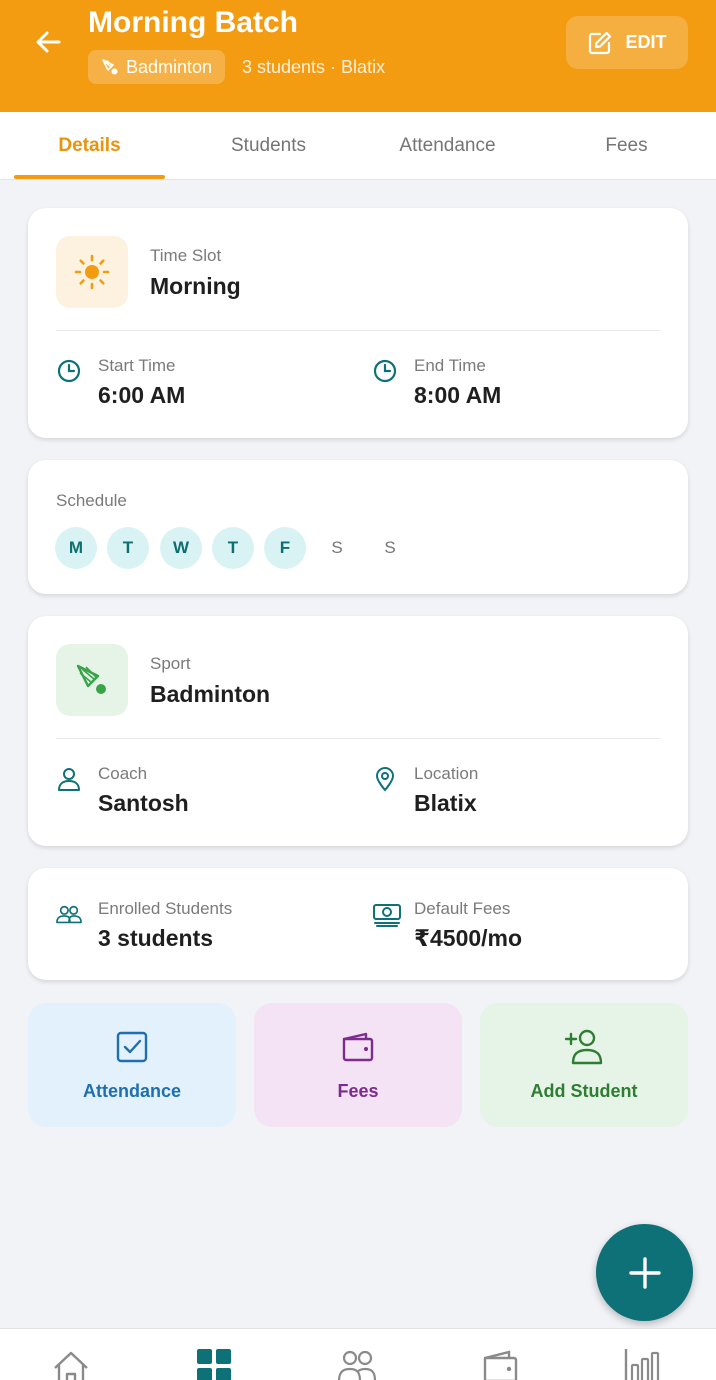 The height and width of the screenshot is (1380, 716). What do you see at coordinates (584, 1091) in the screenshot?
I see `add-student-action-label: Add Student` at bounding box center [584, 1091].